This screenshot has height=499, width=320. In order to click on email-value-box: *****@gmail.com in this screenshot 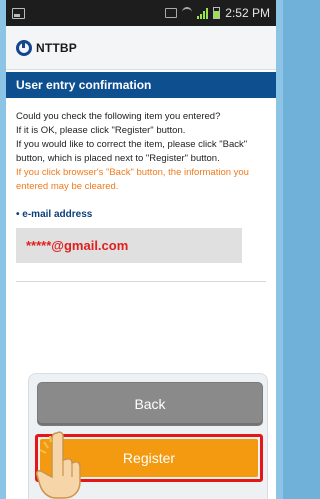, I will do `click(129, 245)`.